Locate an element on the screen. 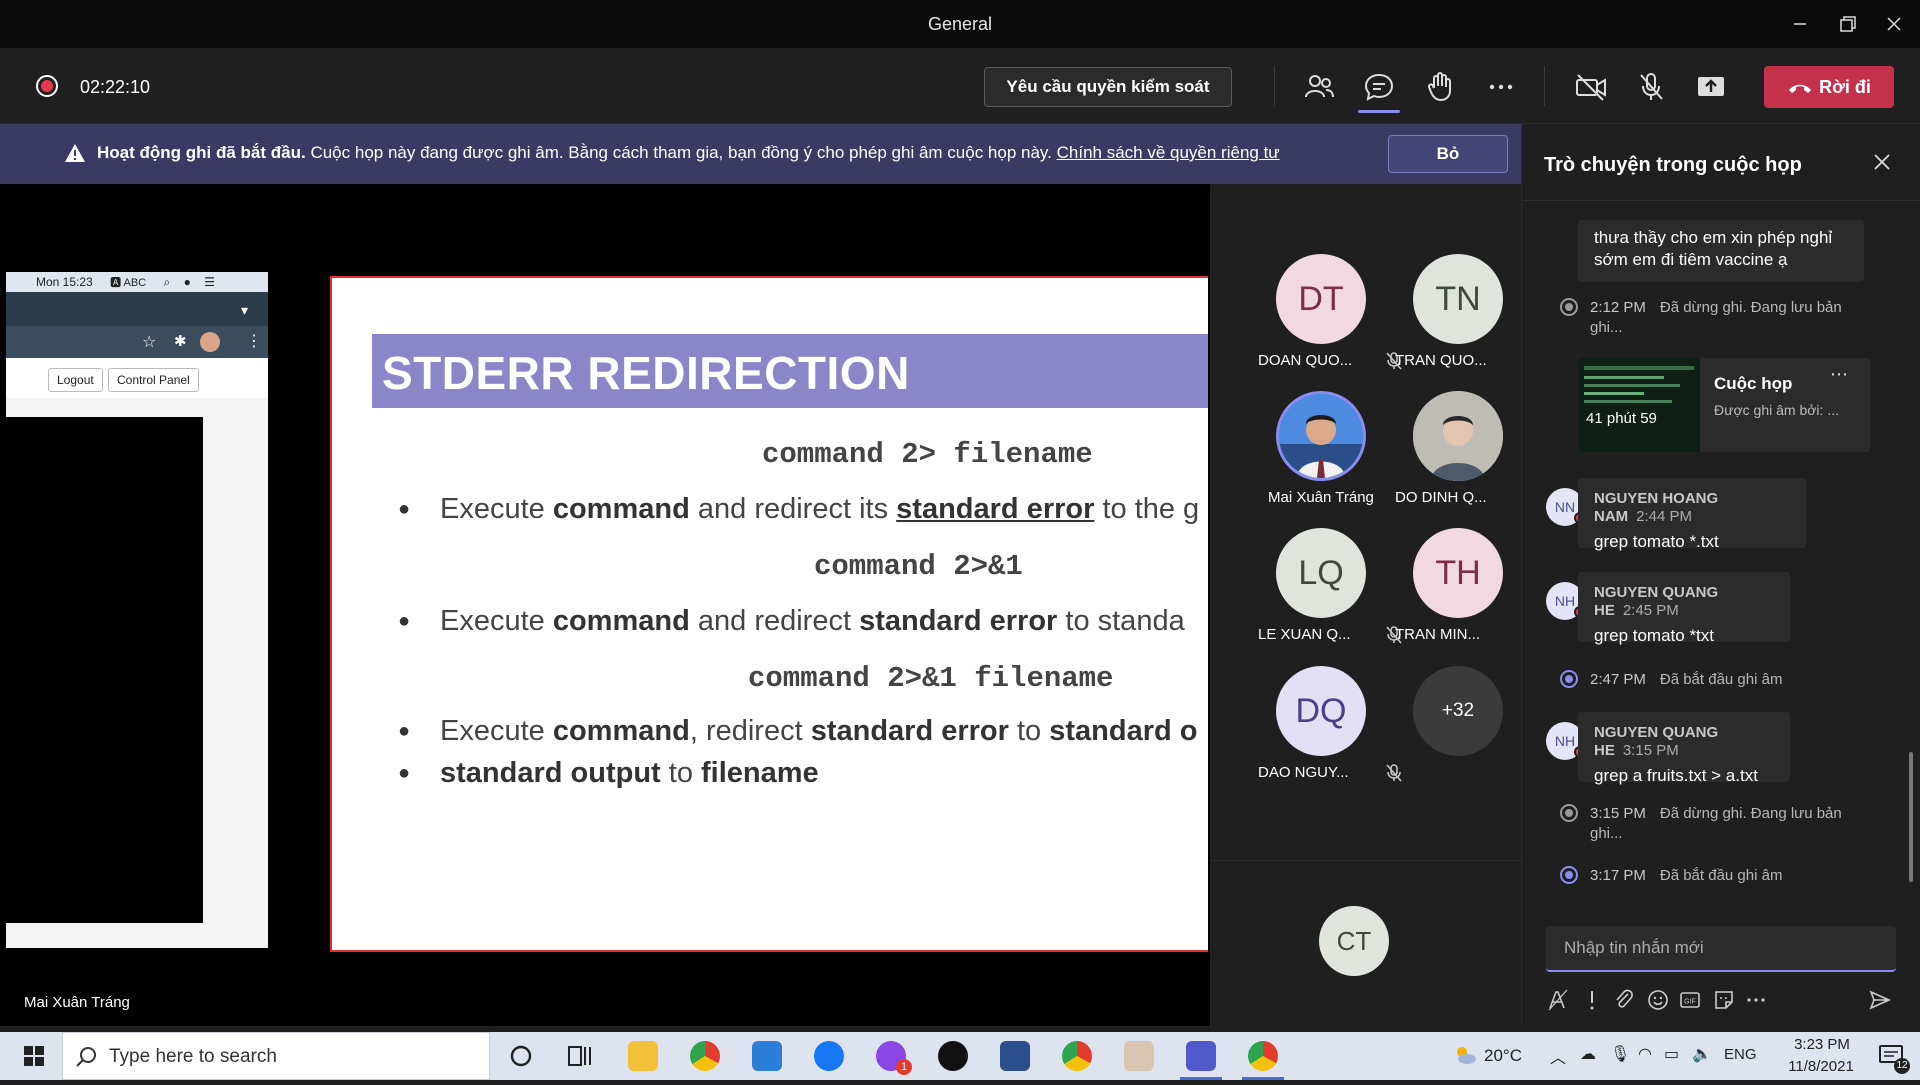 The image size is (1920, 1085). system-time: 2:47 PM is located at coordinates (1618, 679).